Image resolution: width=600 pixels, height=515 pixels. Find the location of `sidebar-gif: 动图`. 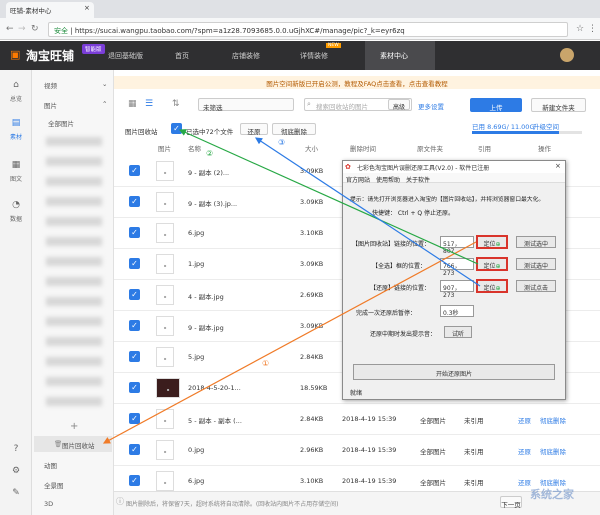

sidebar-gif: 动图 is located at coordinates (50, 465).